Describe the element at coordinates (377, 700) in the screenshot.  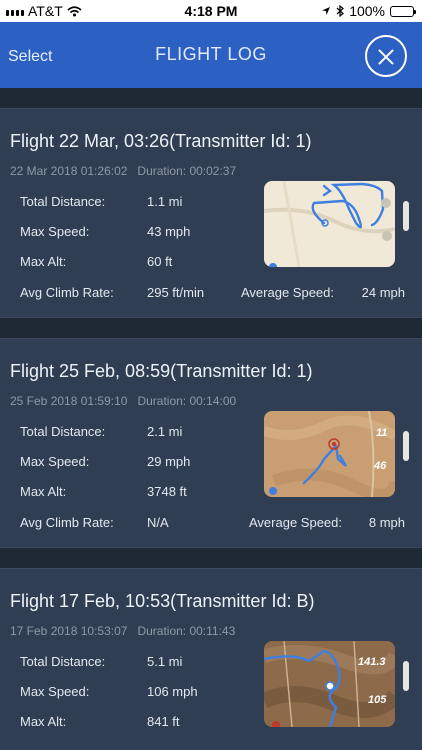
I see `map-label: 105` at that location.